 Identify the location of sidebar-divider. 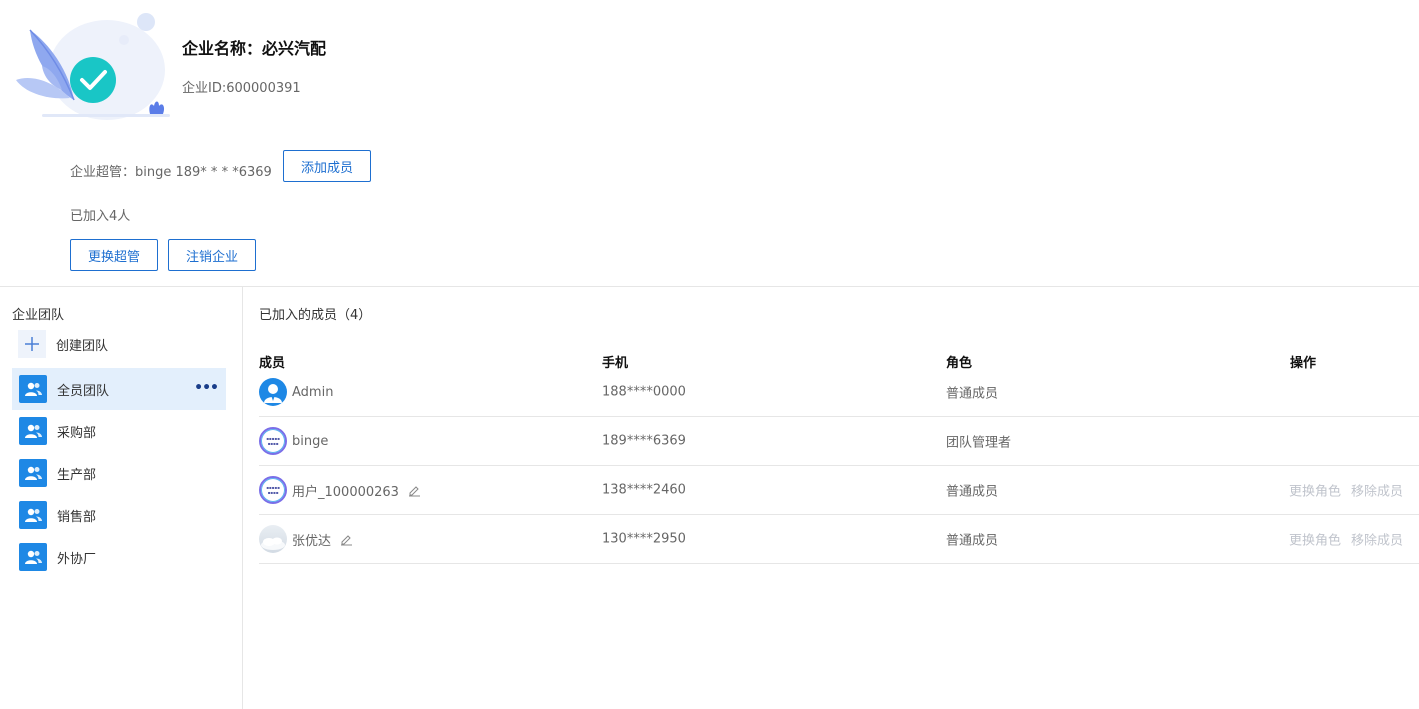
(242, 498).